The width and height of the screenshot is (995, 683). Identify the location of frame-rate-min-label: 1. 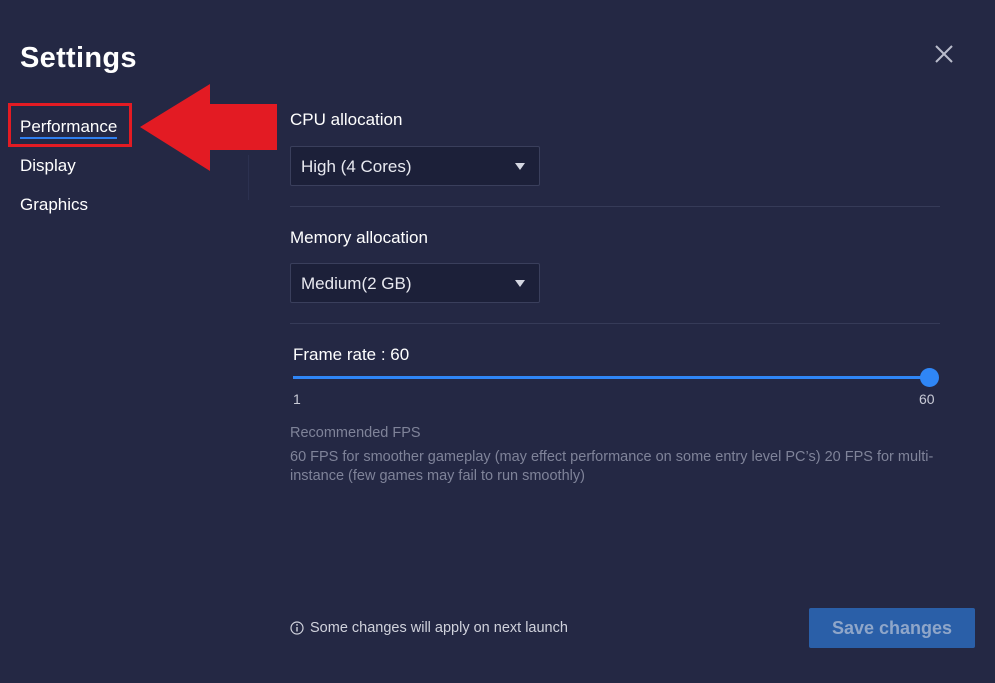
(297, 399).